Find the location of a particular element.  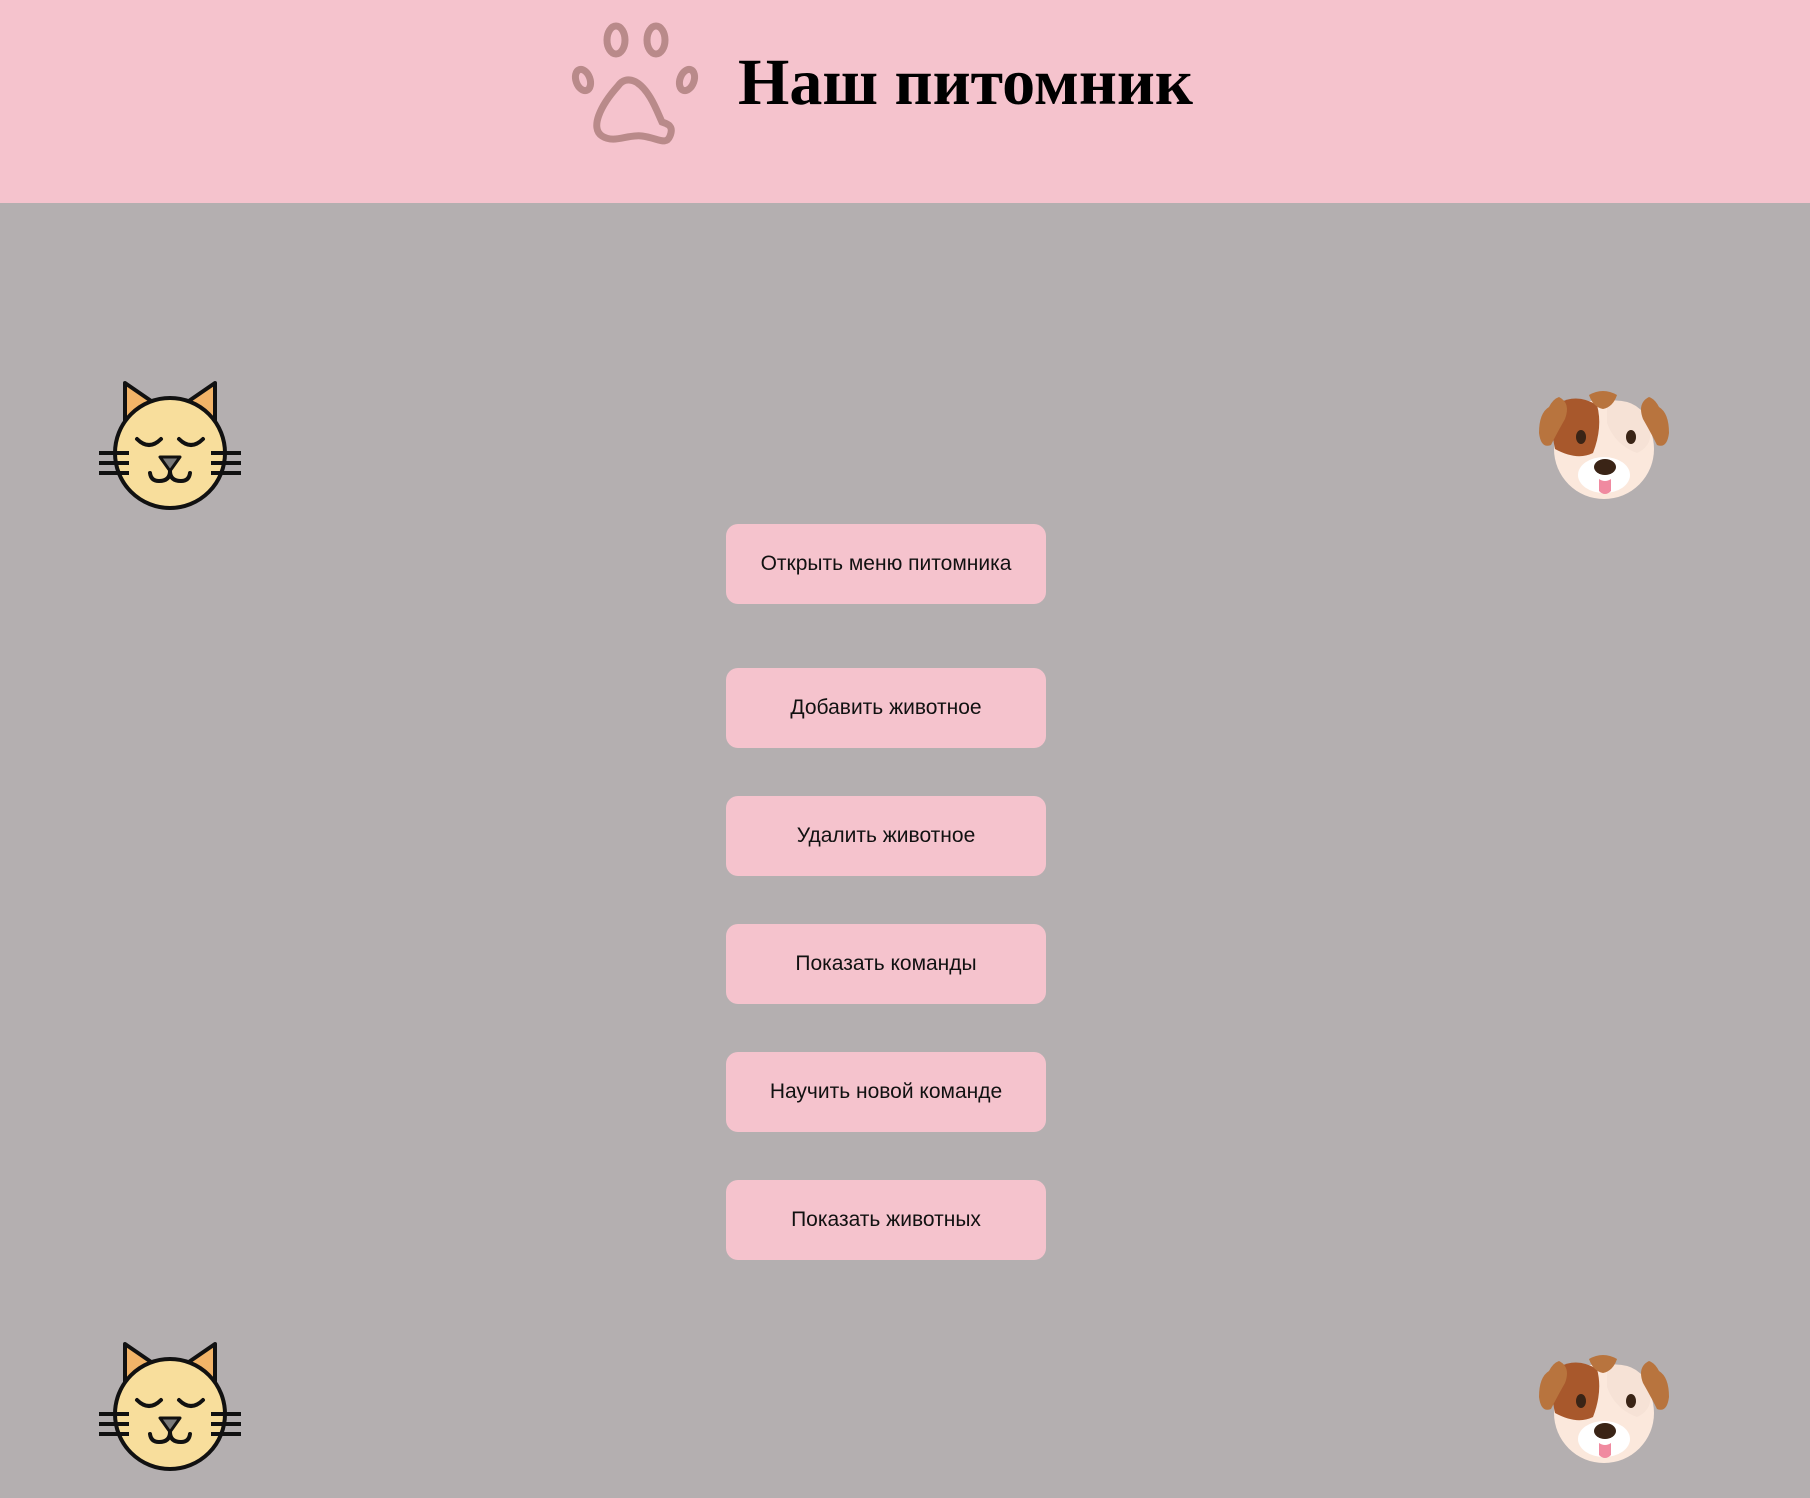

show-commands-button: Показать команды is located at coordinates (886, 964).